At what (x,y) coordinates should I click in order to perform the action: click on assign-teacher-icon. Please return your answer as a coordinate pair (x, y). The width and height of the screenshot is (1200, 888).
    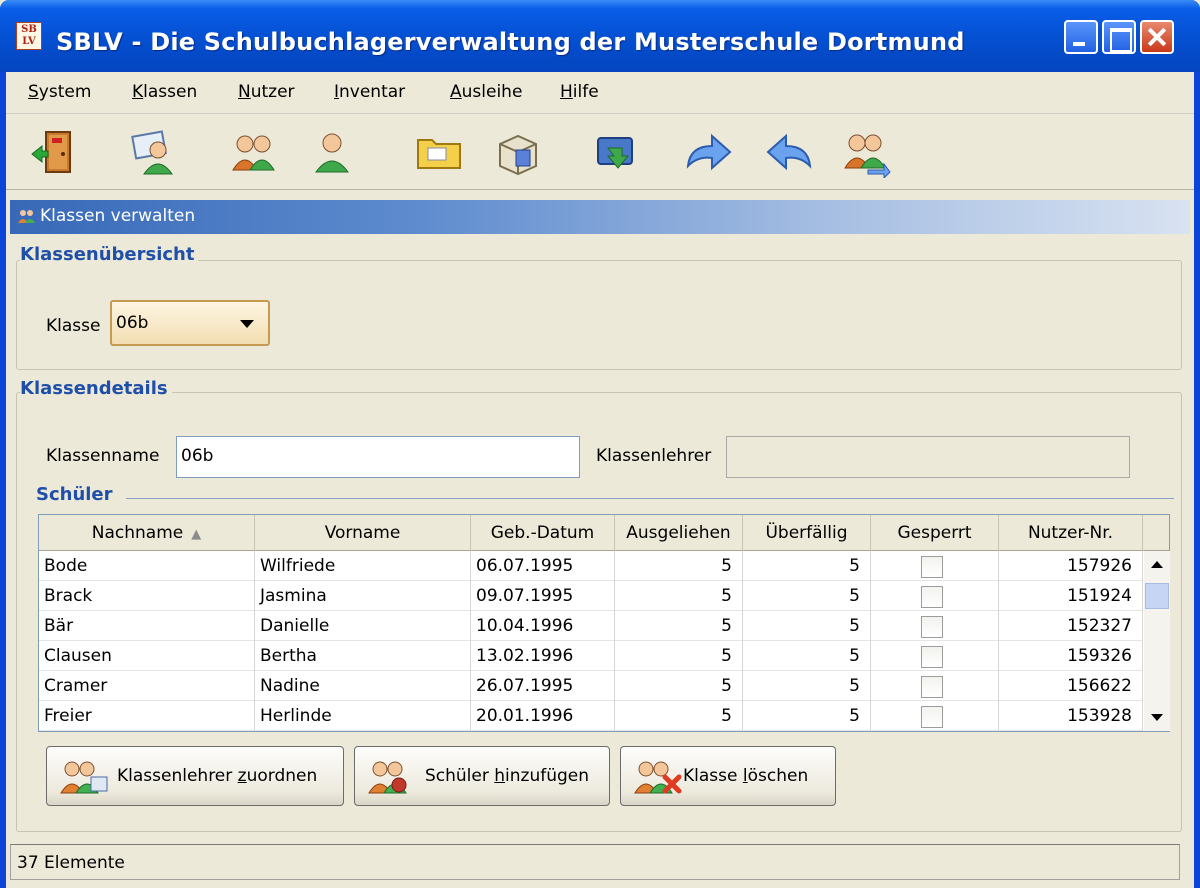
    Looking at the image, I should click on (86, 779).